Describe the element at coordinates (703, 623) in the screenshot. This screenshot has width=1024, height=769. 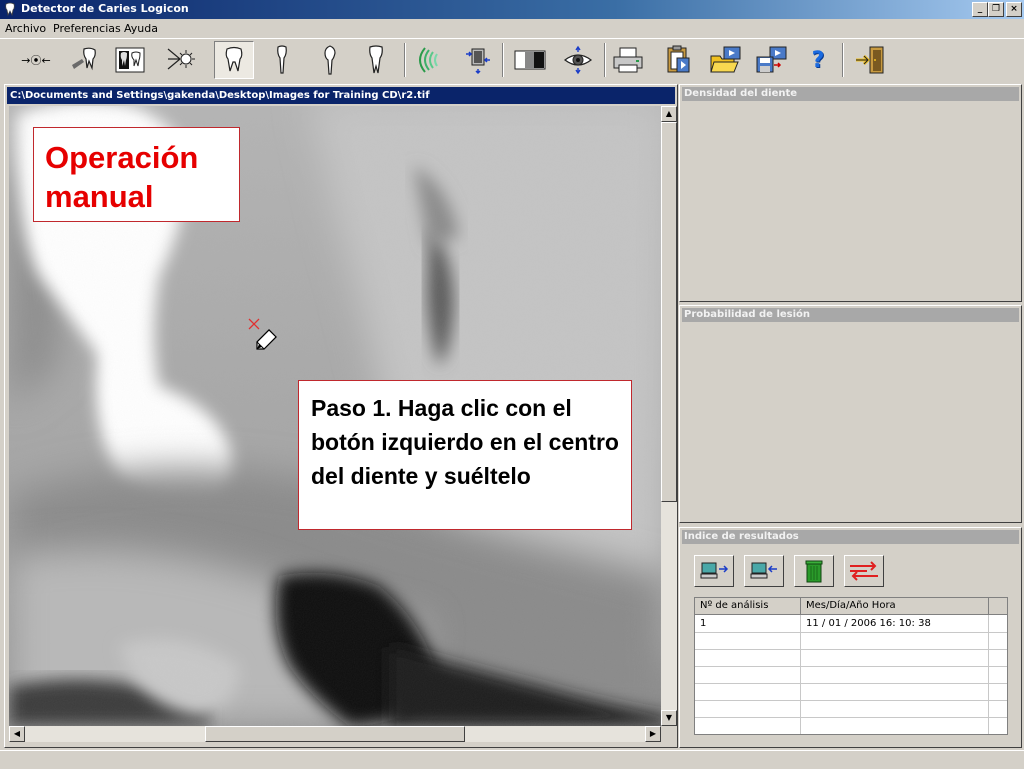
I see `analysis-number-cell: 1` at that location.